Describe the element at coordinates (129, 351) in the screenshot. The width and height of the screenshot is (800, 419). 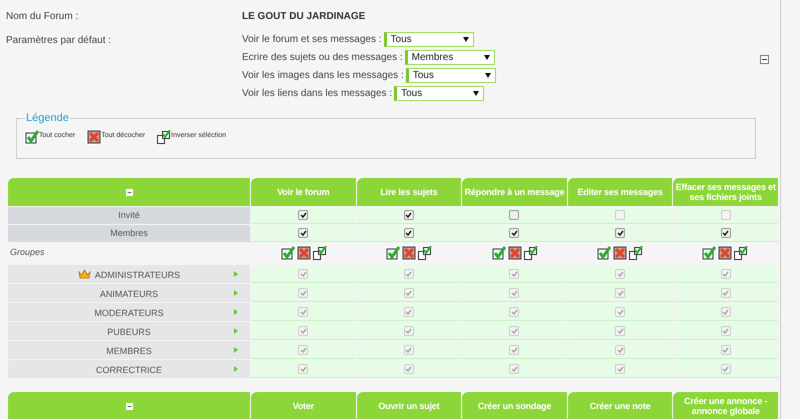
I see `row-label: MEMBRES` at that location.